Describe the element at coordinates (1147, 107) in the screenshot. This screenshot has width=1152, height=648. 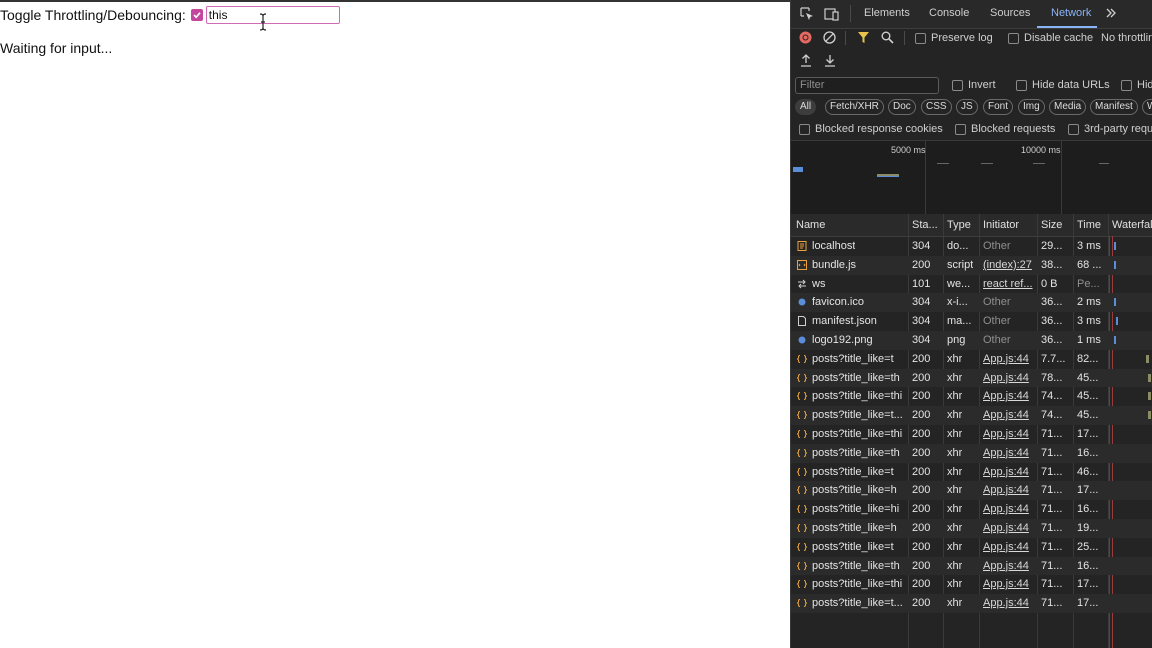
I see `chip-ws: W` at that location.